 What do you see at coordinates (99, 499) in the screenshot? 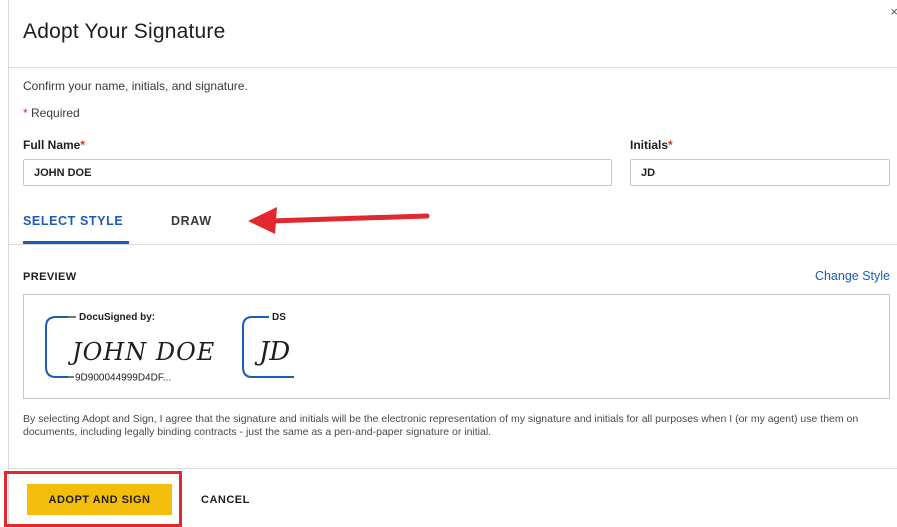
I see `adopt-and-sign-button: ADOPT AND SIGN` at bounding box center [99, 499].